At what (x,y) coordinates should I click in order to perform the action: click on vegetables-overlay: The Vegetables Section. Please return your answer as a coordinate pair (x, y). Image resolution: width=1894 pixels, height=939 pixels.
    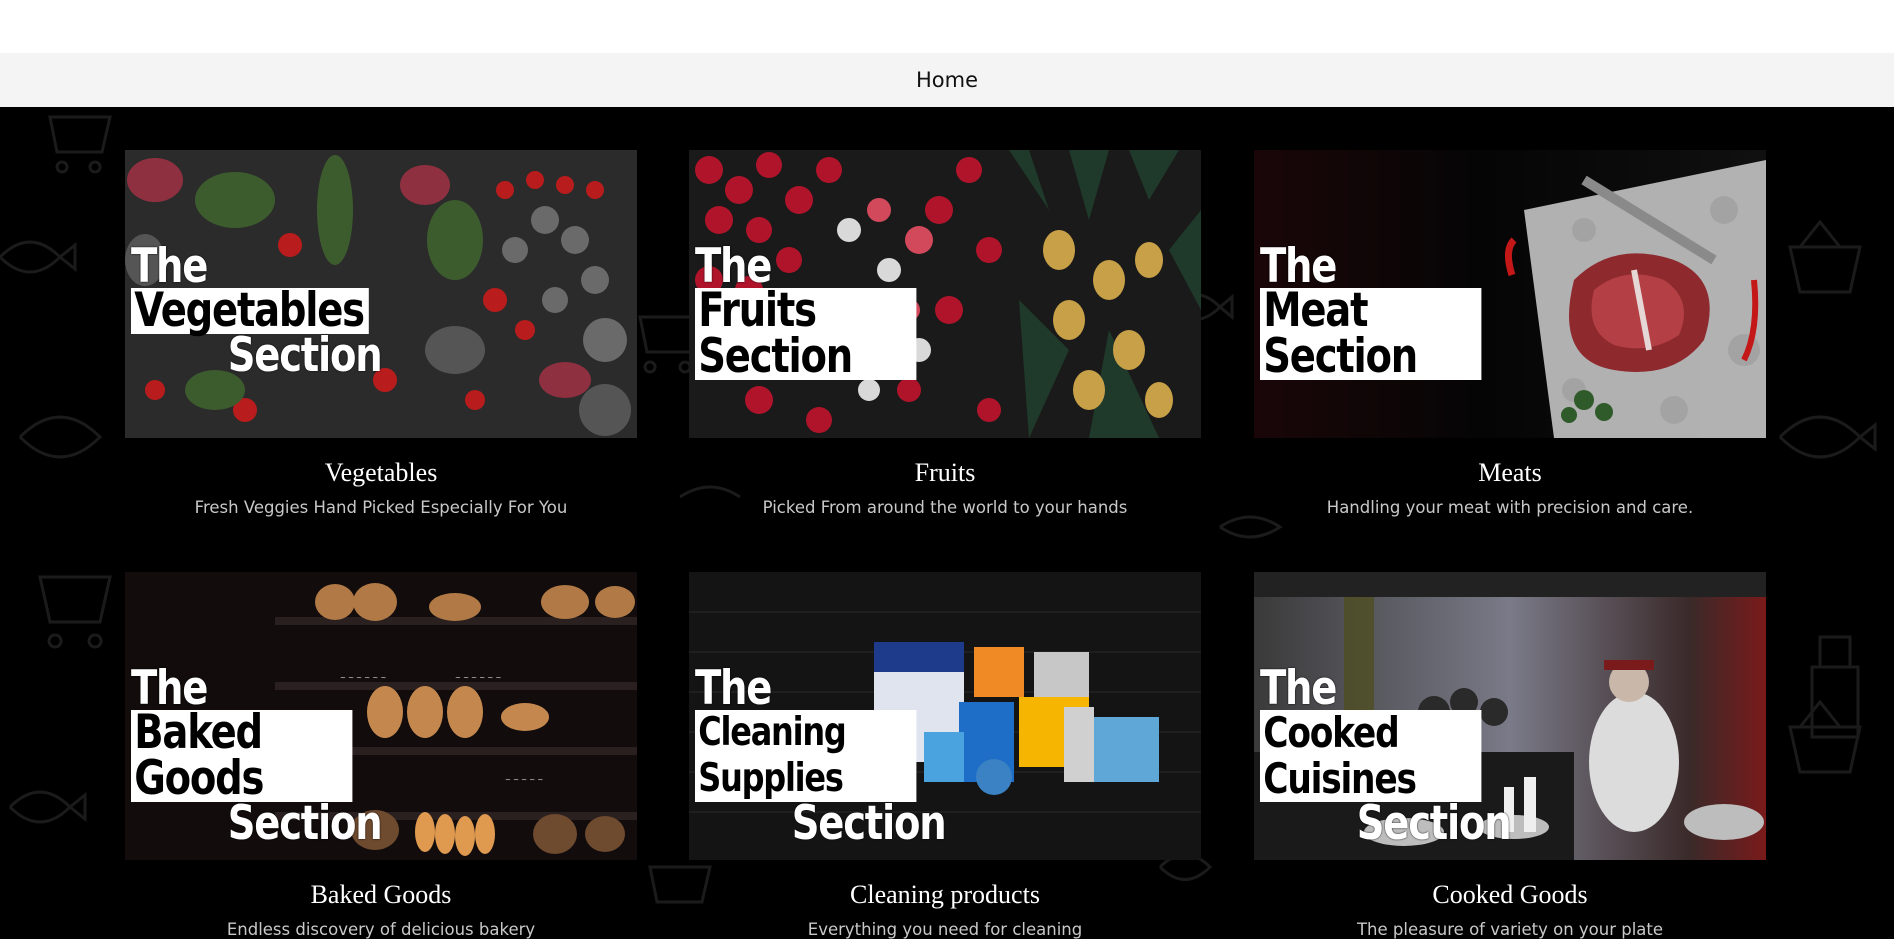
    Looking at the image, I should click on (257, 311).